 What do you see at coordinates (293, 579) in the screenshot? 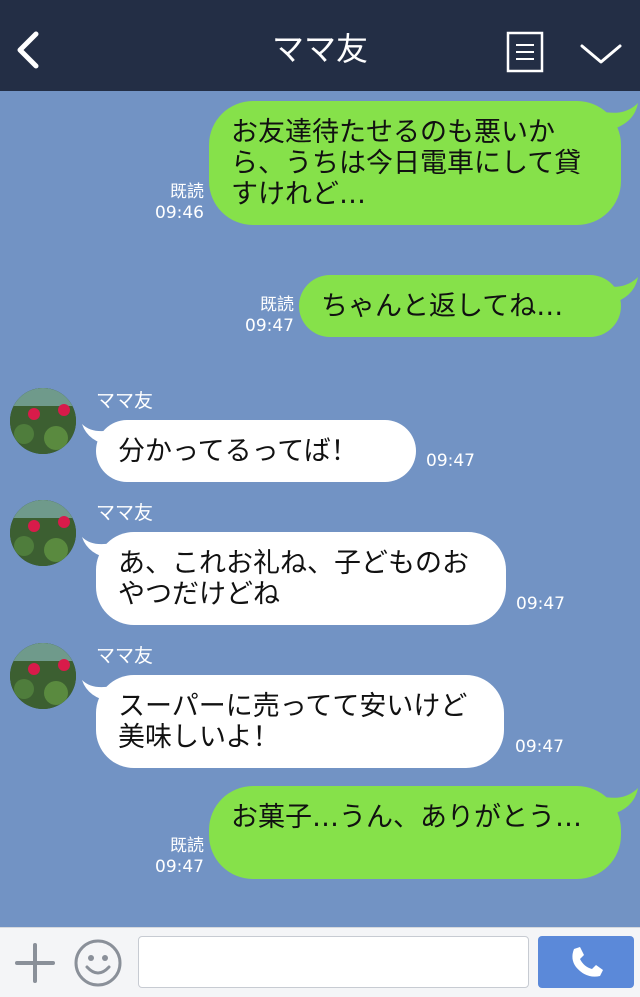
I see `message-text: あ、これお礼ね、子どものおやつだけどね` at bounding box center [293, 579].